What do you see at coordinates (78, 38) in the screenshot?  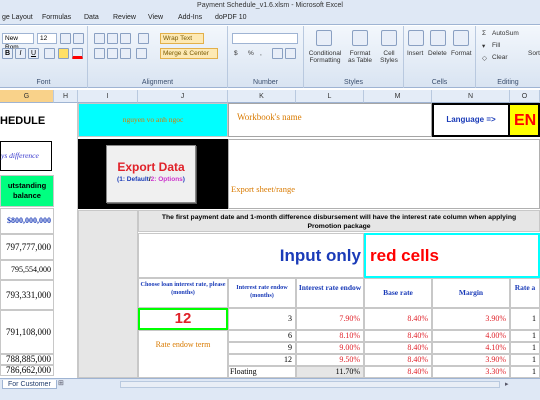 I see `shrink-font-icon` at bounding box center [78, 38].